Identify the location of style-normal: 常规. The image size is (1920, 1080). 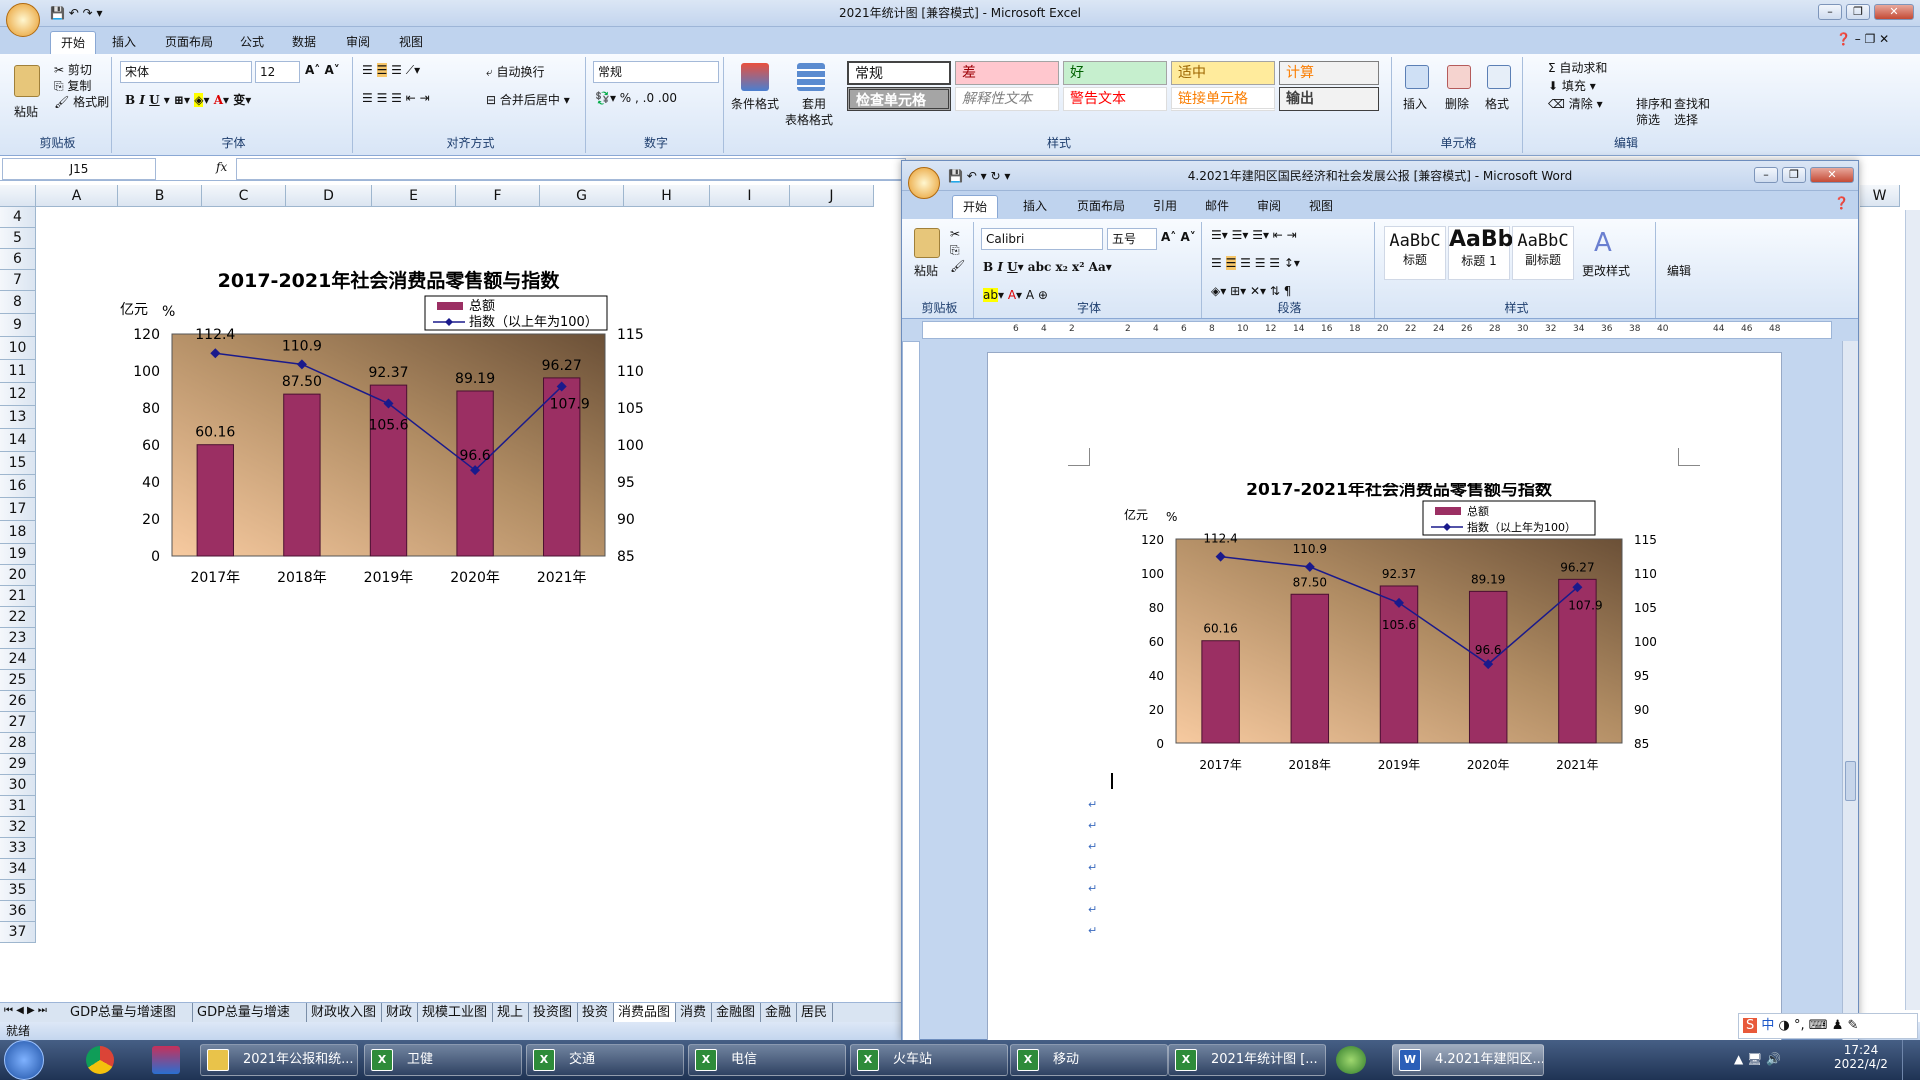
(899, 73).